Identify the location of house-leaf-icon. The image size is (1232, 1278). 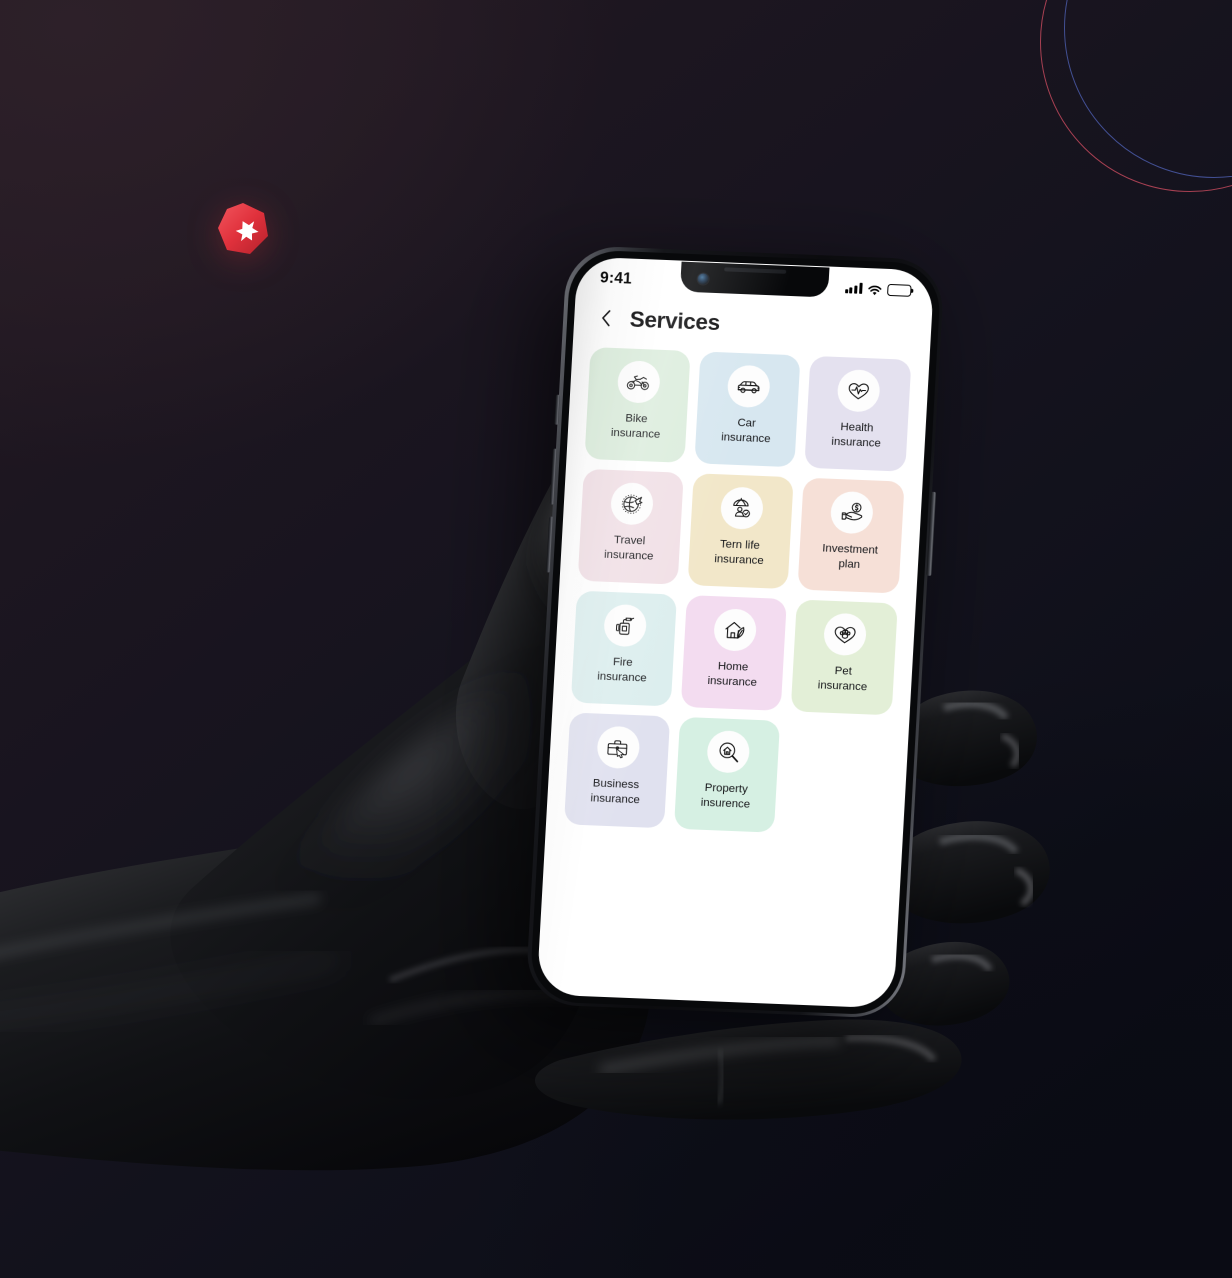
(735, 629).